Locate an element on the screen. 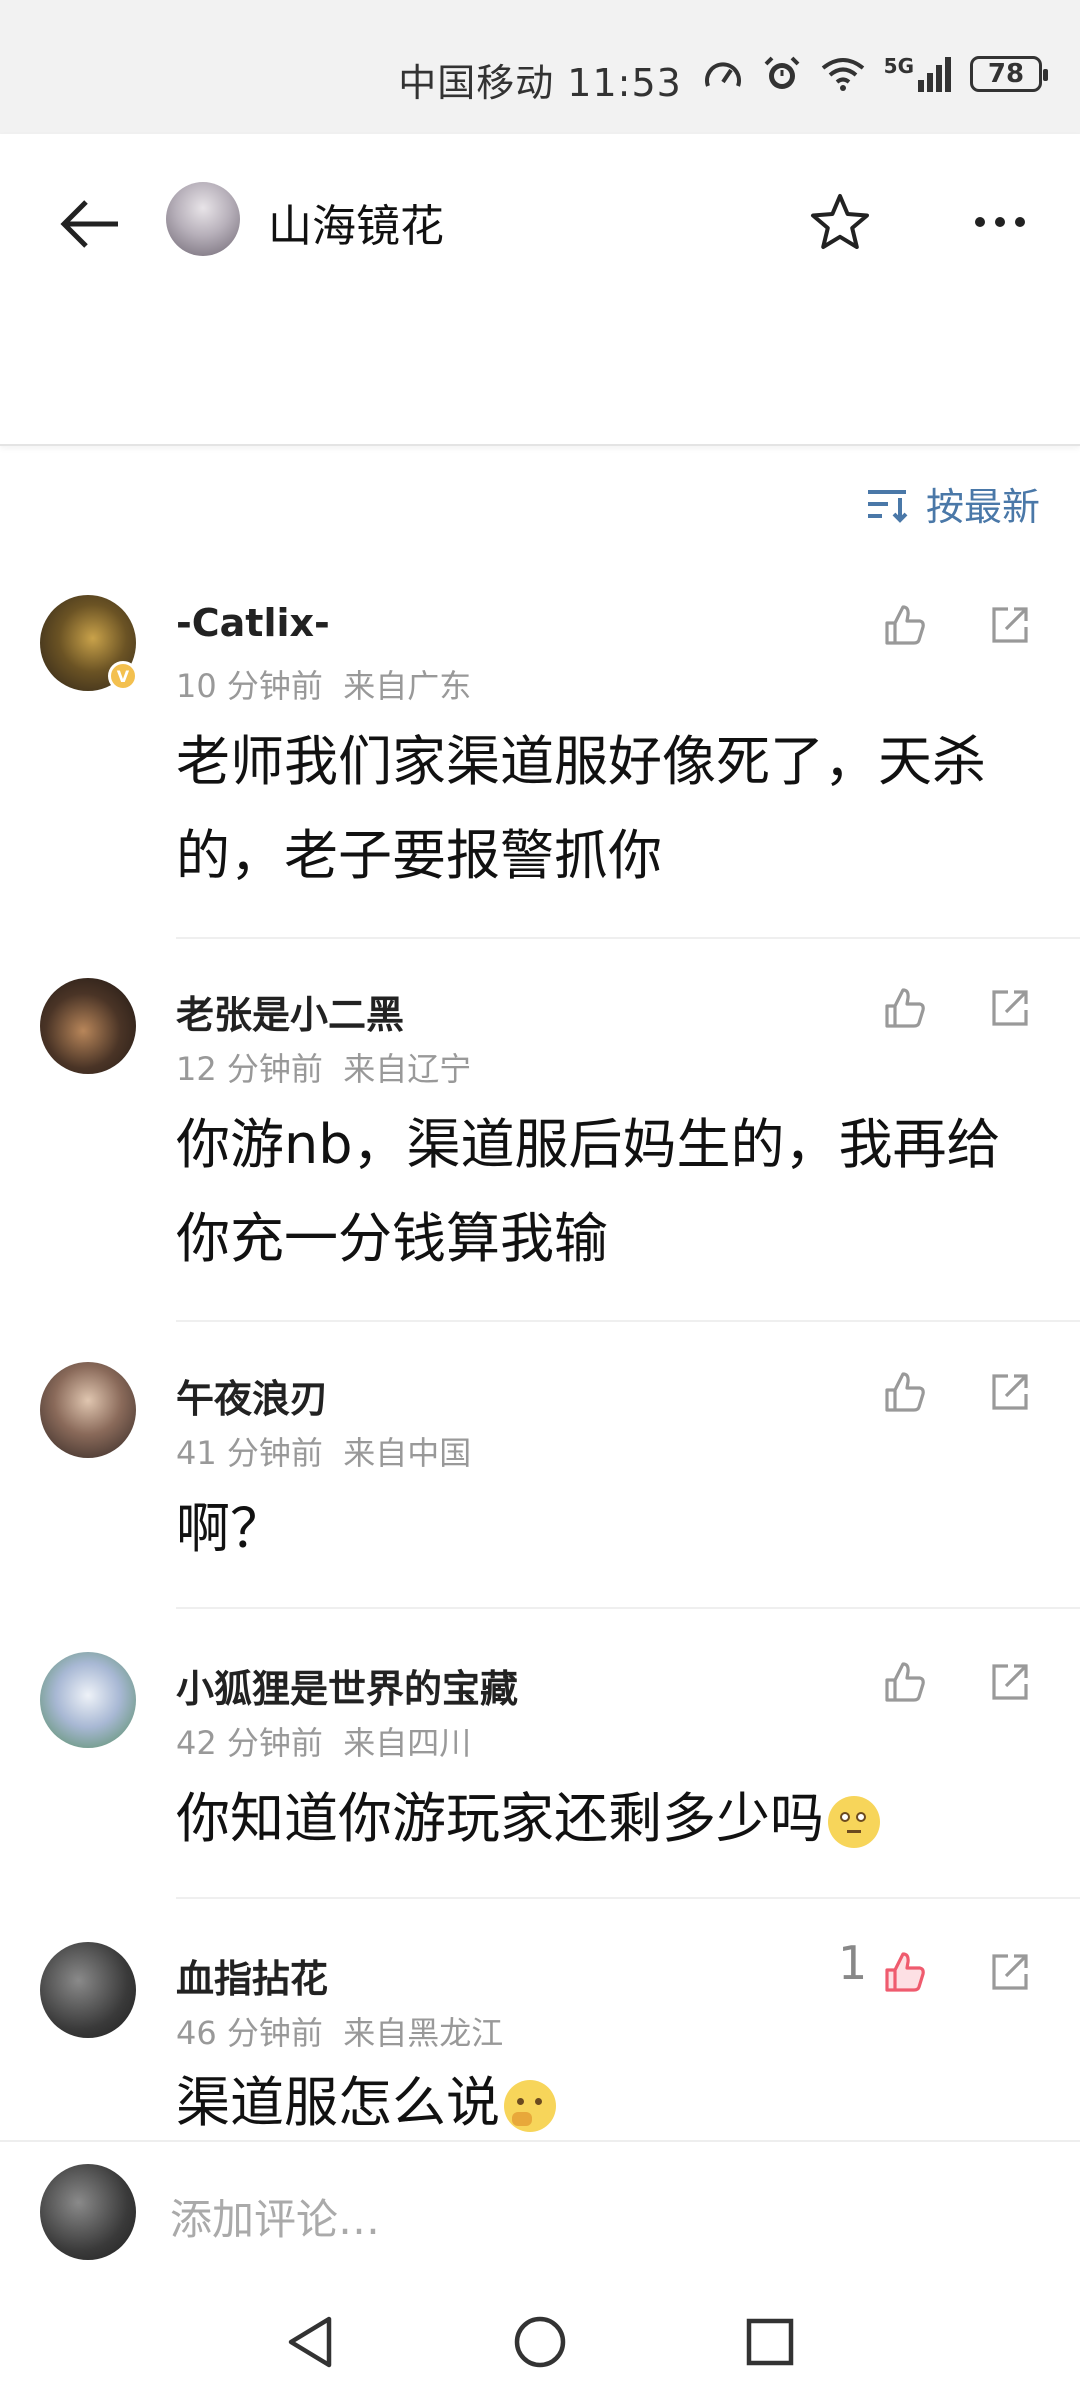 Image resolution: width=1080 pixels, height=2400 pixels. comment-meta: 41 分钟前 来自中国 is located at coordinates (323, 1451).